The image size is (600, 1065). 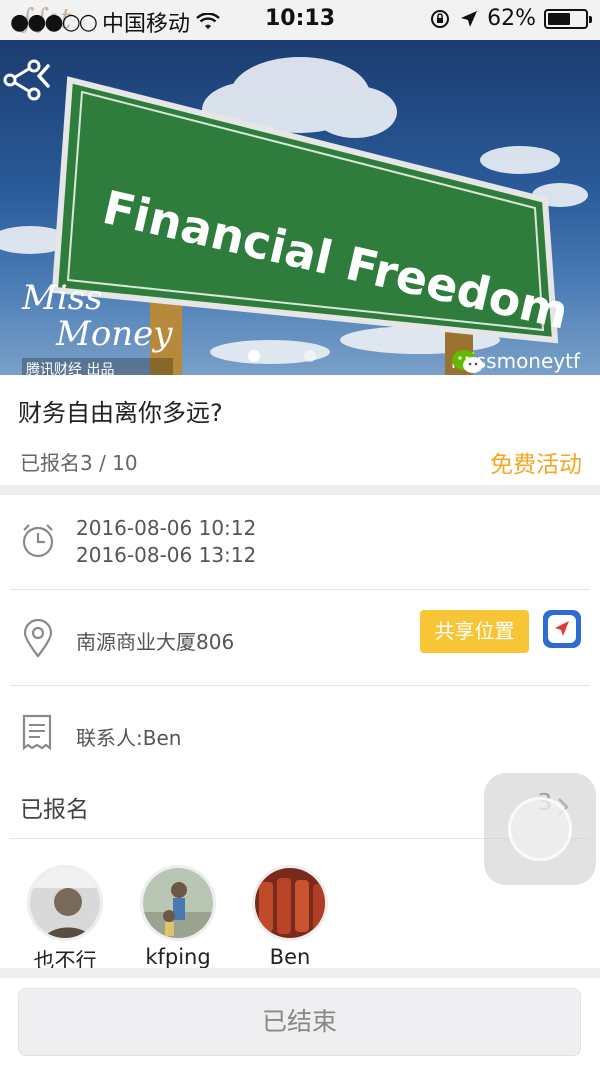 I want to click on participant-item: 也不行, so click(x=65, y=920).